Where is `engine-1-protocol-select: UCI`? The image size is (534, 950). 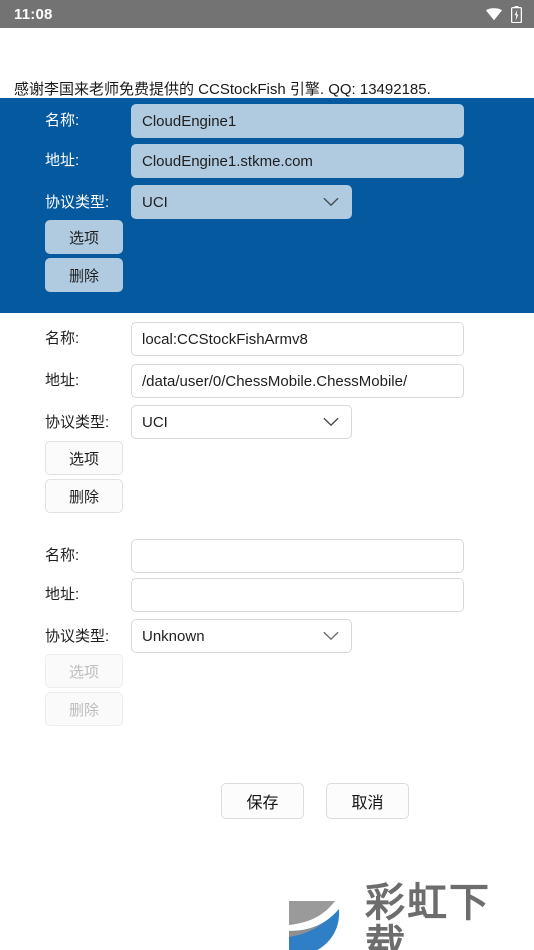 engine-1-protocol-select: UCI is located at coordinates (241, 202).